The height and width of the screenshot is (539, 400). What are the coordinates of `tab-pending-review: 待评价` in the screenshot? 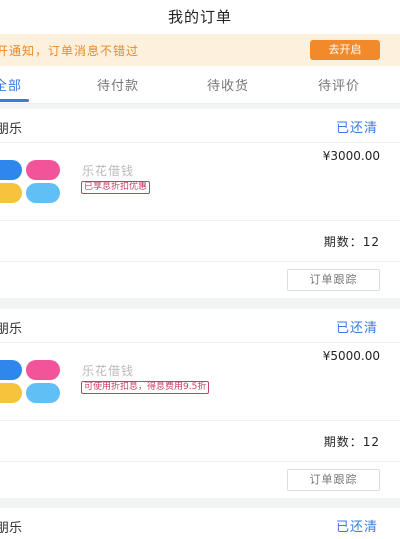 It's located at (339, 84).